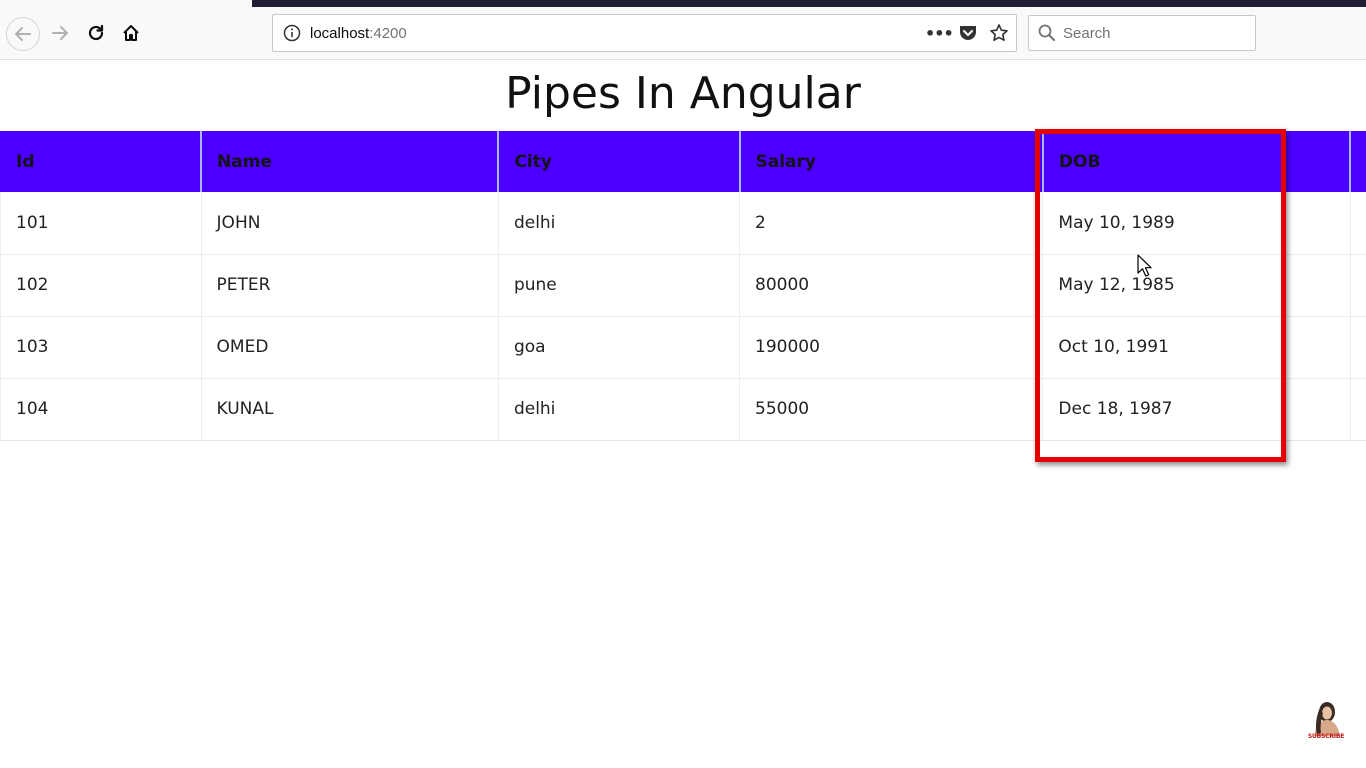 This screenshot has height=768, width=1366. Describe the element at coordinates (644, 33) in the screenshot. I see `url-bar: localhost:4200 •••` at that location.